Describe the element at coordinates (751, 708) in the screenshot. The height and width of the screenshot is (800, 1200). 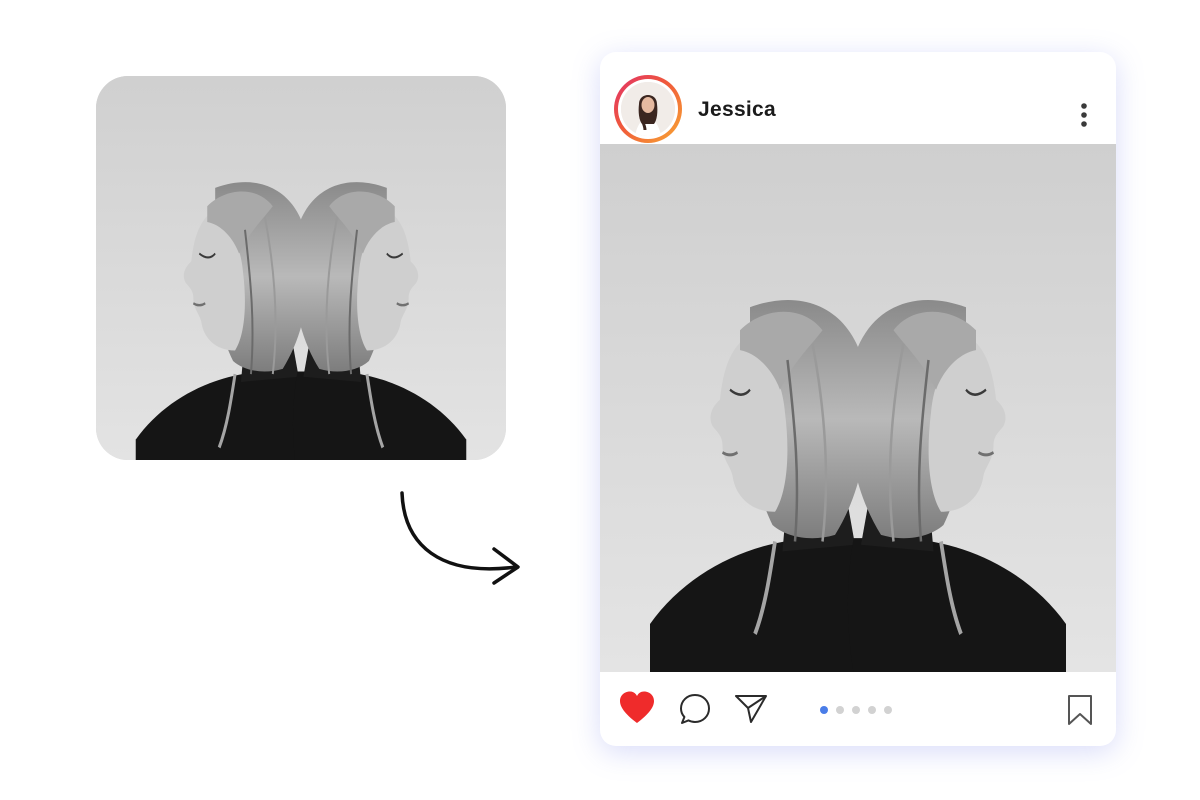
I see `send-paper-plane-icon` at that location.